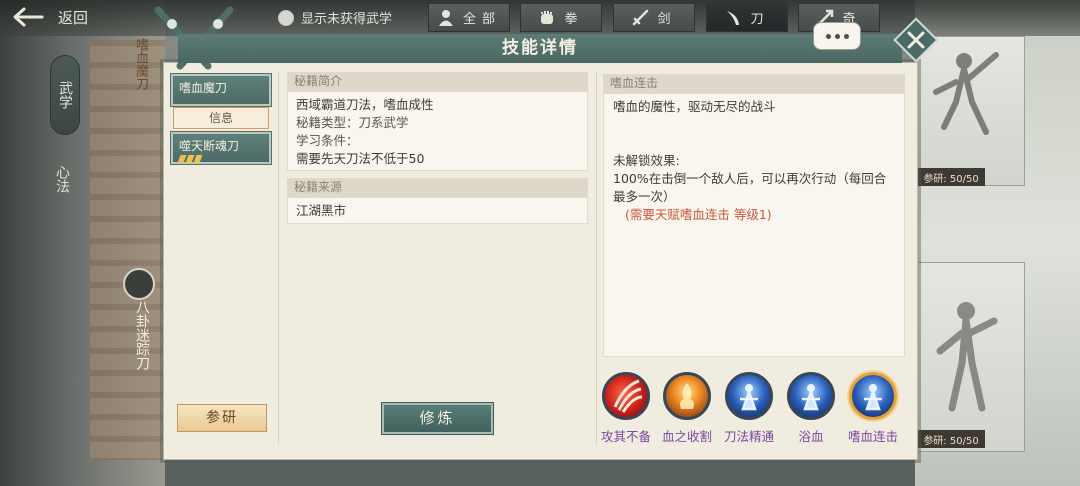 This screenshot has height=486, width=1080. Describe the element at coordinates (221, 118) in the screenshot. I see `tab-info: 信息` at that location.